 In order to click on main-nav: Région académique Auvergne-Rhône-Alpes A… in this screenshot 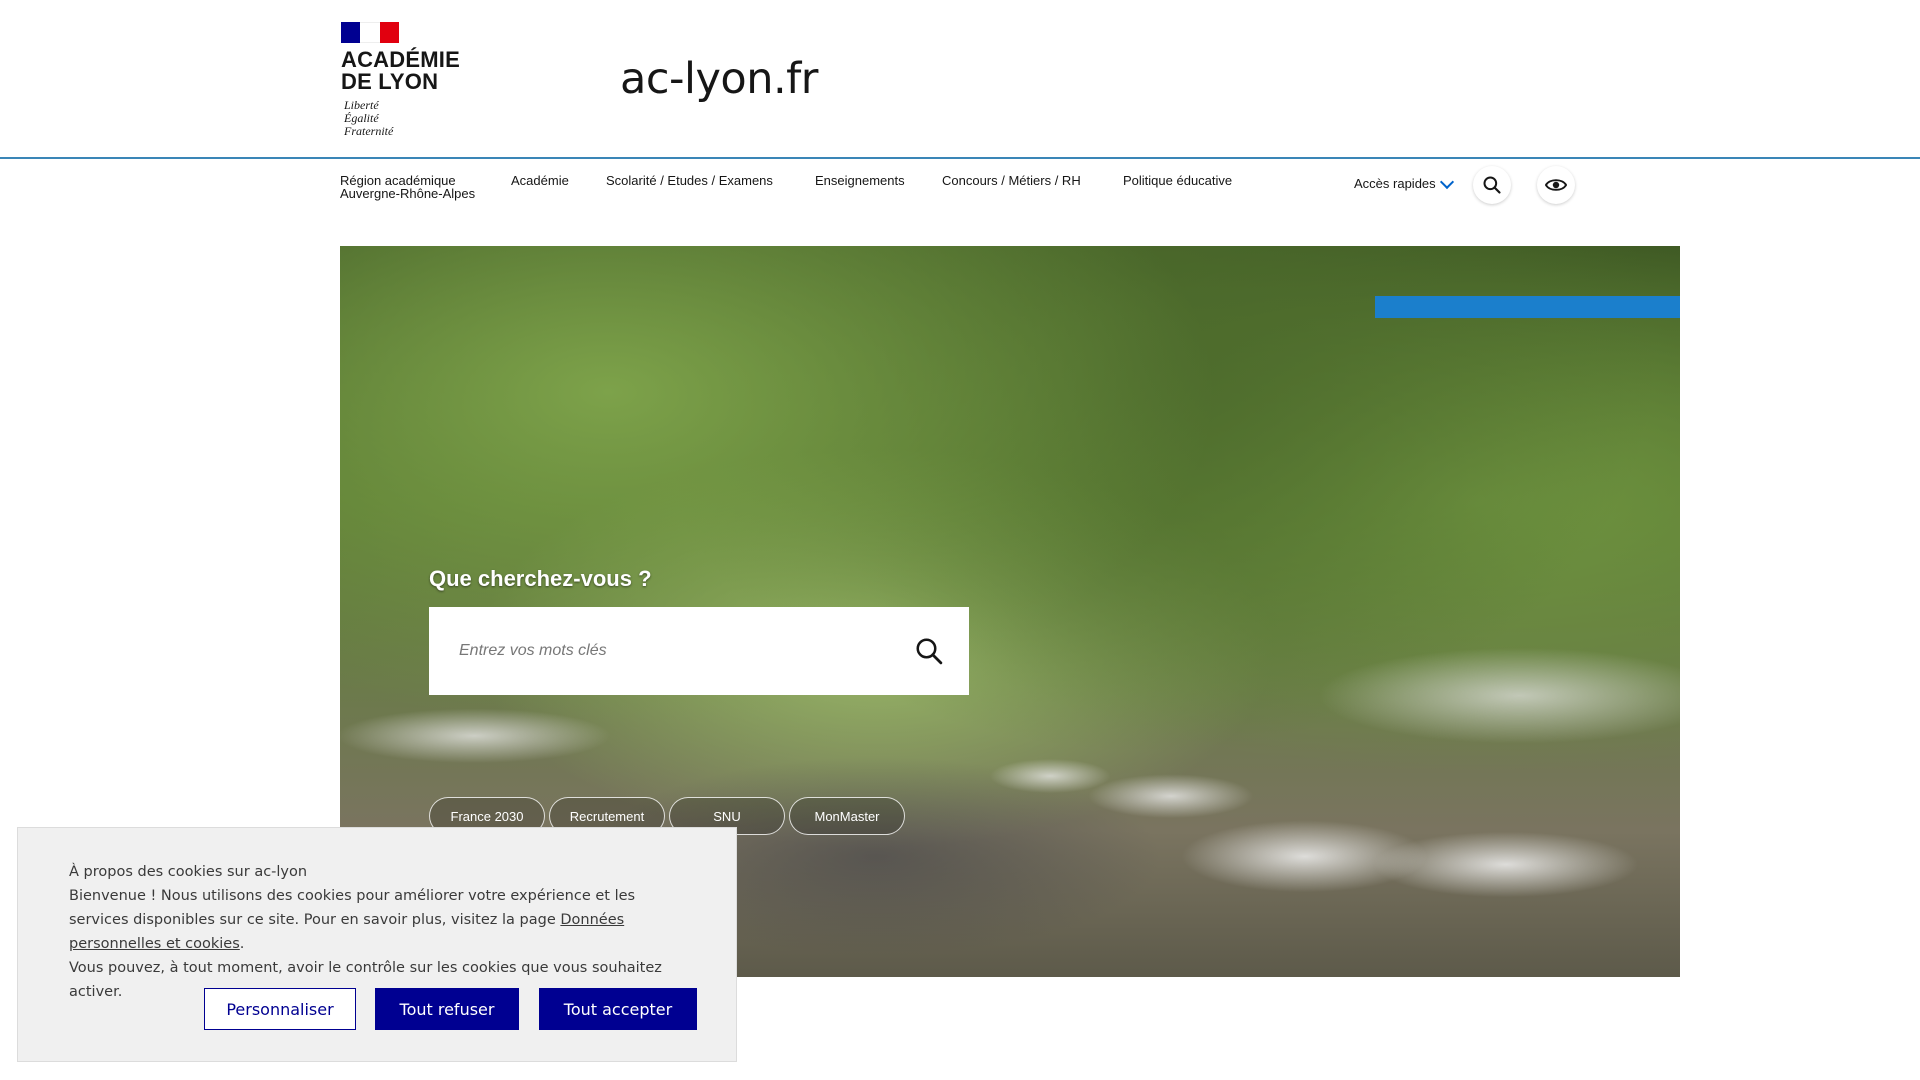, I will do `click(960, 192)`.